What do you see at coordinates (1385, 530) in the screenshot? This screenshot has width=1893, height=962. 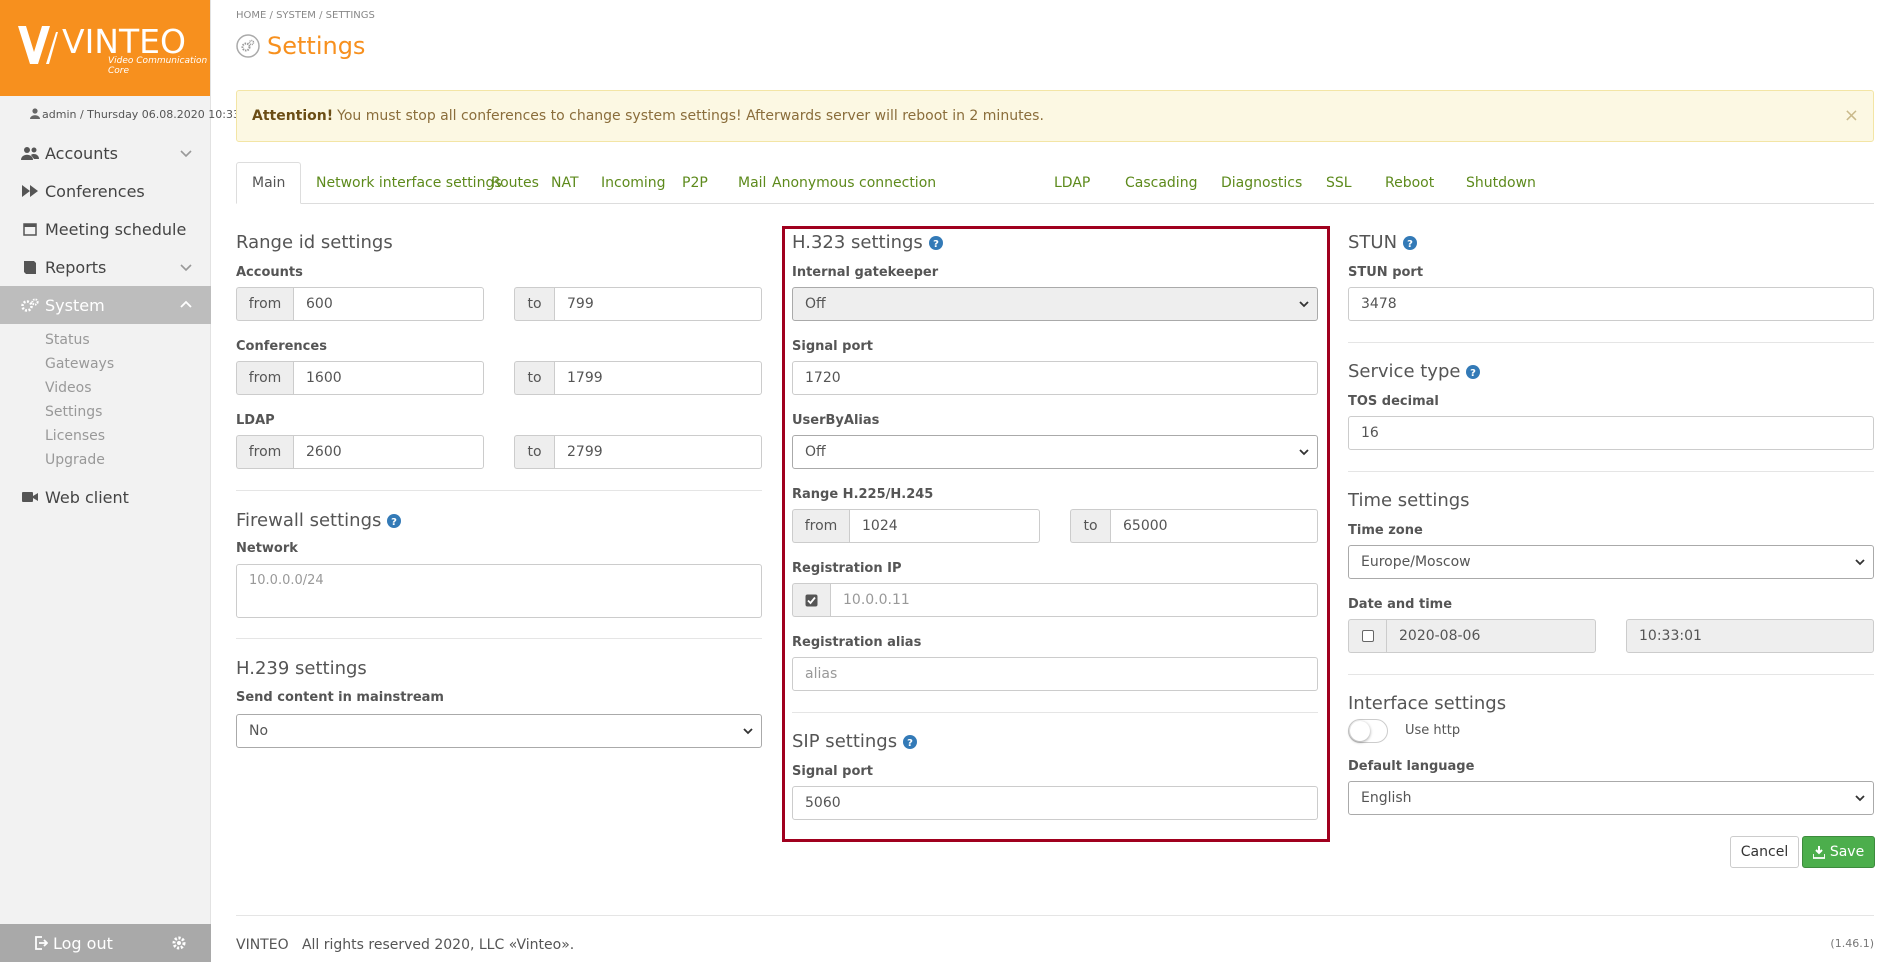 I see `time-zone-label: Time zone` at bounding box center [1385, 530].